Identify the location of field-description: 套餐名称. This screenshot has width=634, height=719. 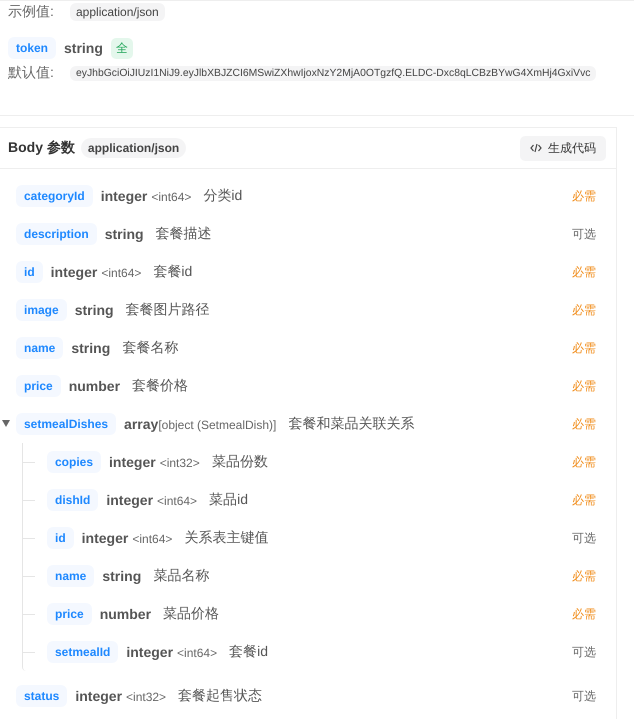
(150, 348).